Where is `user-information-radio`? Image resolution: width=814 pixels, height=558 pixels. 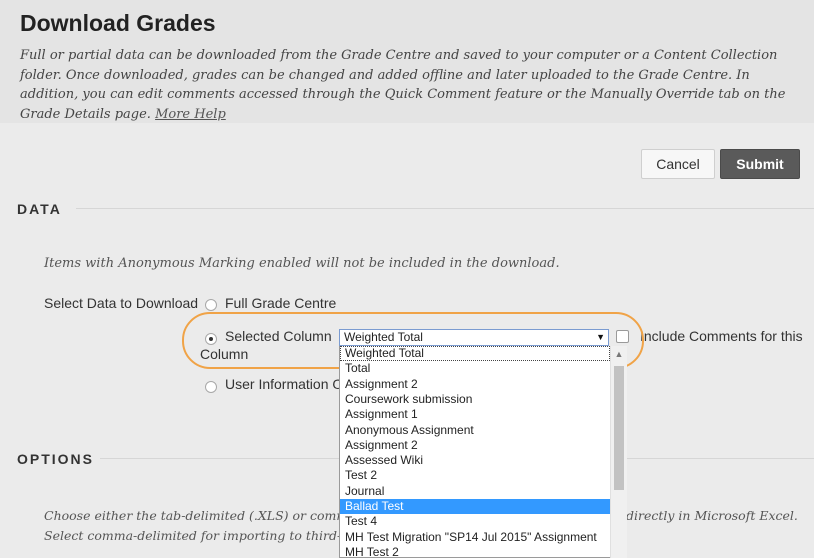
user-information-radio is located at coordinates (211, 387).